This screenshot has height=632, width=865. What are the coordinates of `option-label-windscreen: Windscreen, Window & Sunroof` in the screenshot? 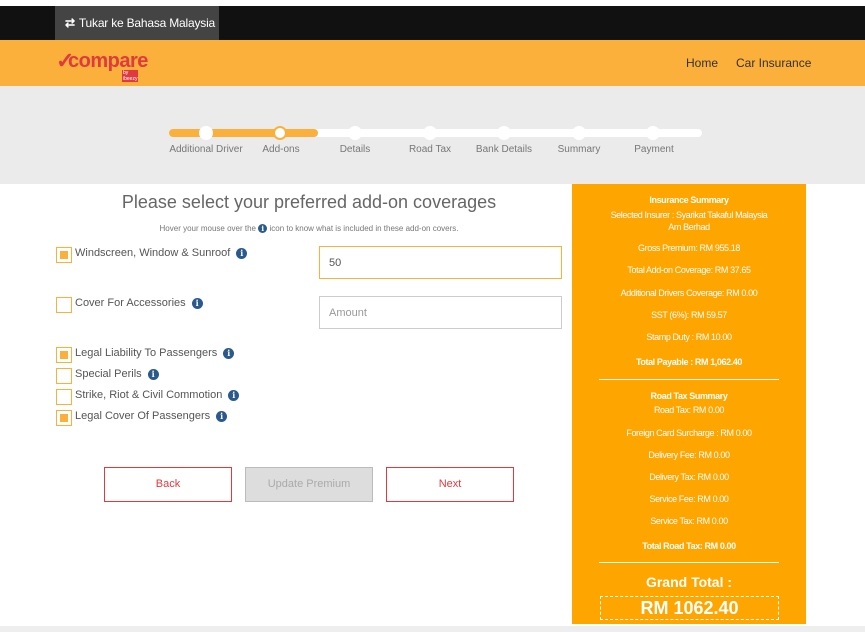 It's located at (153, 253).